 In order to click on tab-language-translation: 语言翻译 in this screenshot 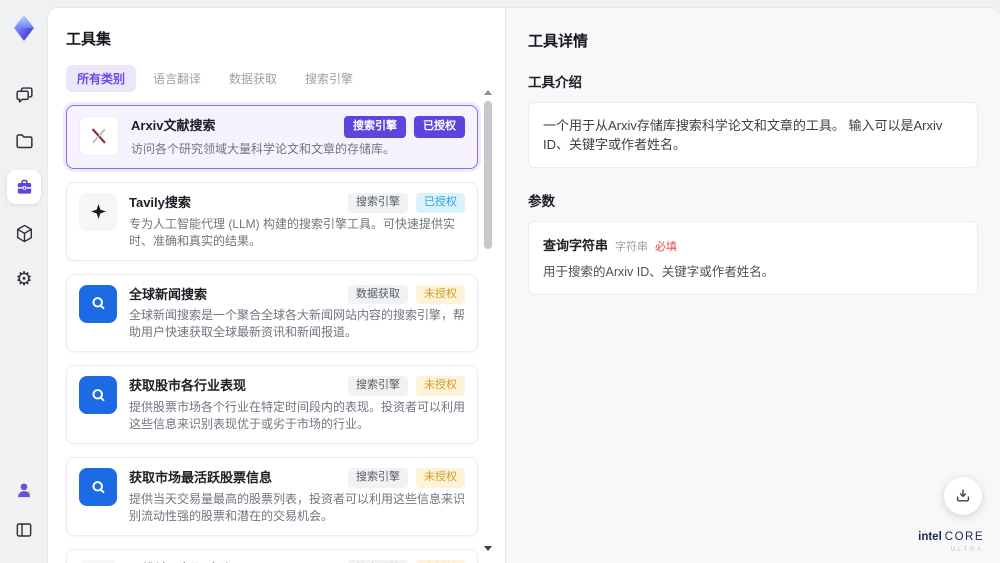, I will do `click(177, 78)`.